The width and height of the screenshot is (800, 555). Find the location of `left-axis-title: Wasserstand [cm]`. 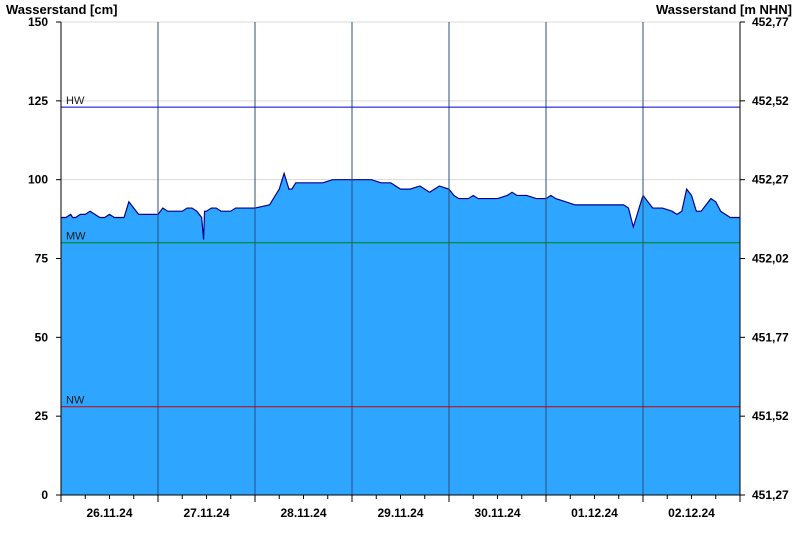

left-axis-title: Wasserstand [cm] is located at coordinates (62, 9).